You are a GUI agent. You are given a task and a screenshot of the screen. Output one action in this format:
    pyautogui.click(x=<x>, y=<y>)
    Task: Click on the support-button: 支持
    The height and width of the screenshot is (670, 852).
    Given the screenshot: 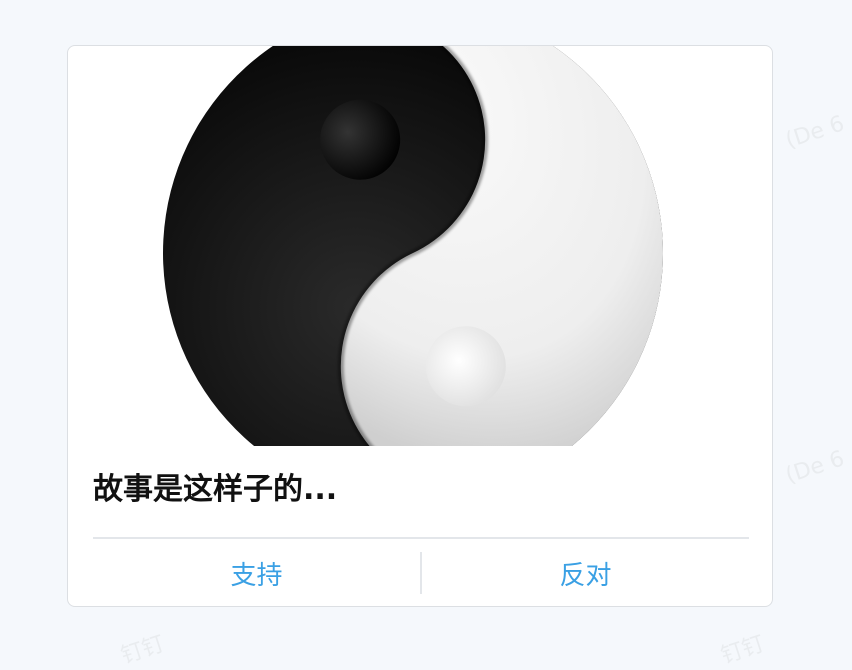 What is the action you would take?
    pyautogui.click(x=256, y=573)
    